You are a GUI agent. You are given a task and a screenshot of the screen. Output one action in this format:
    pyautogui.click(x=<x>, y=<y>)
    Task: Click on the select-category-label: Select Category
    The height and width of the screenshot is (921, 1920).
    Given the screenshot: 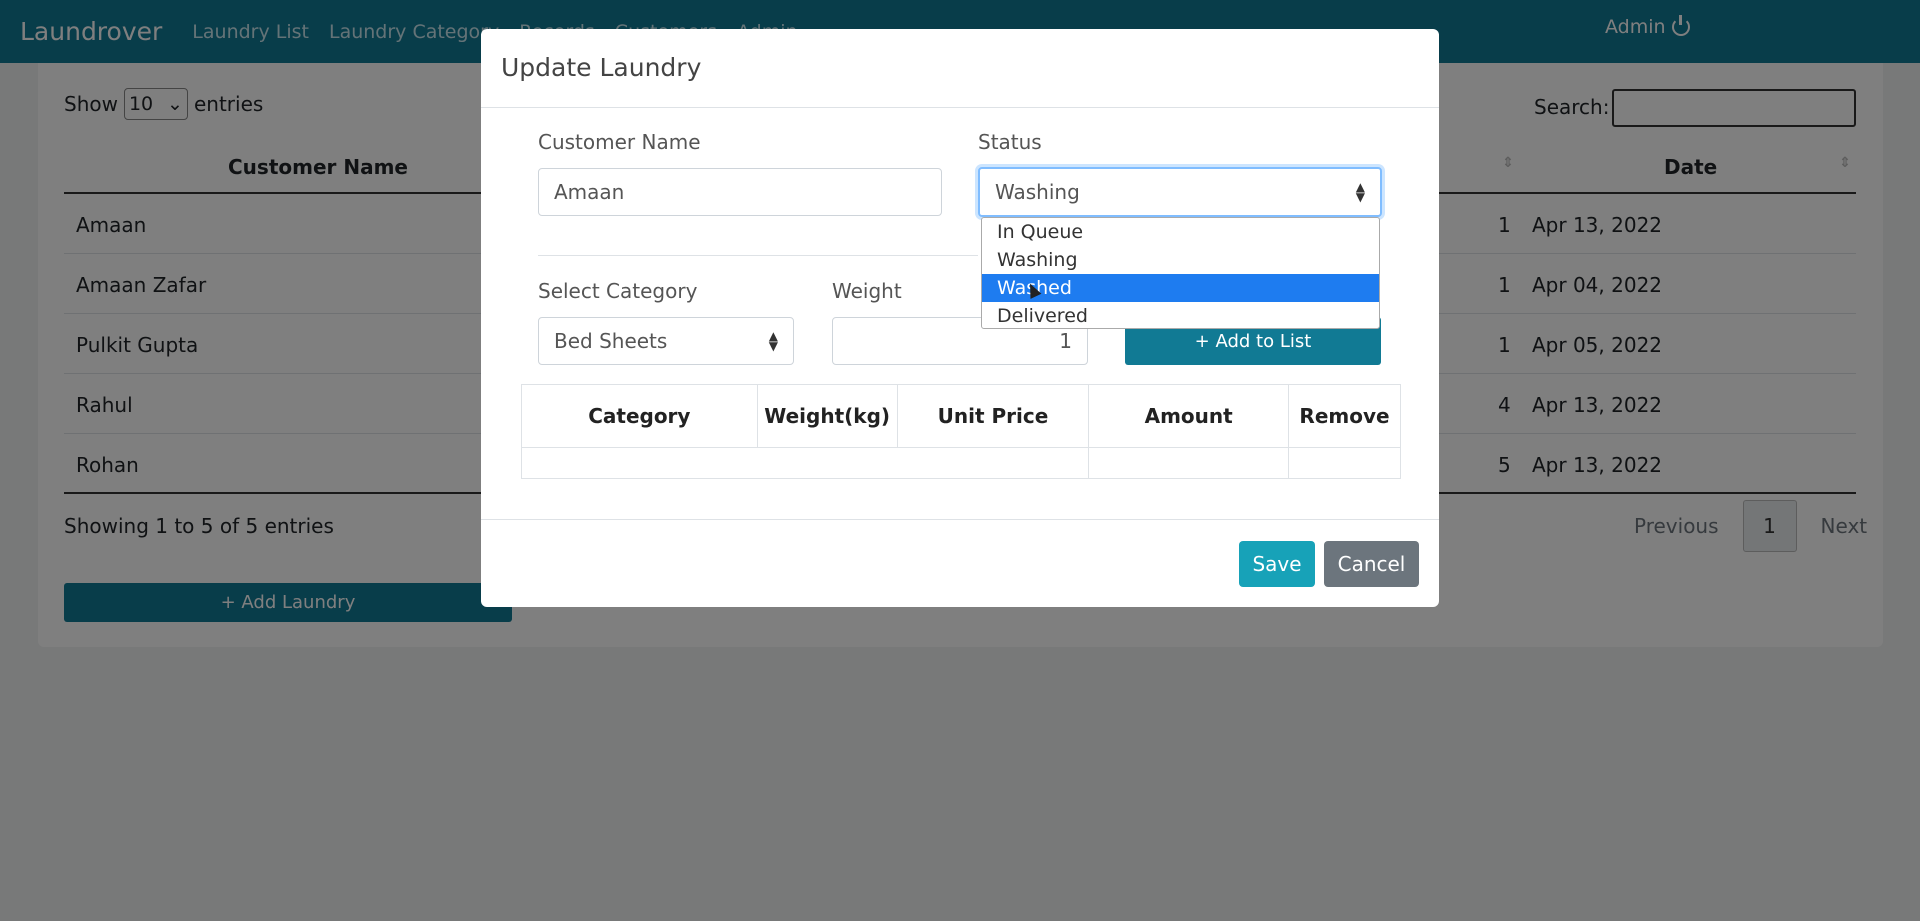 What is the action you would take?
    pyautogui.click(x=618, y=291)
    